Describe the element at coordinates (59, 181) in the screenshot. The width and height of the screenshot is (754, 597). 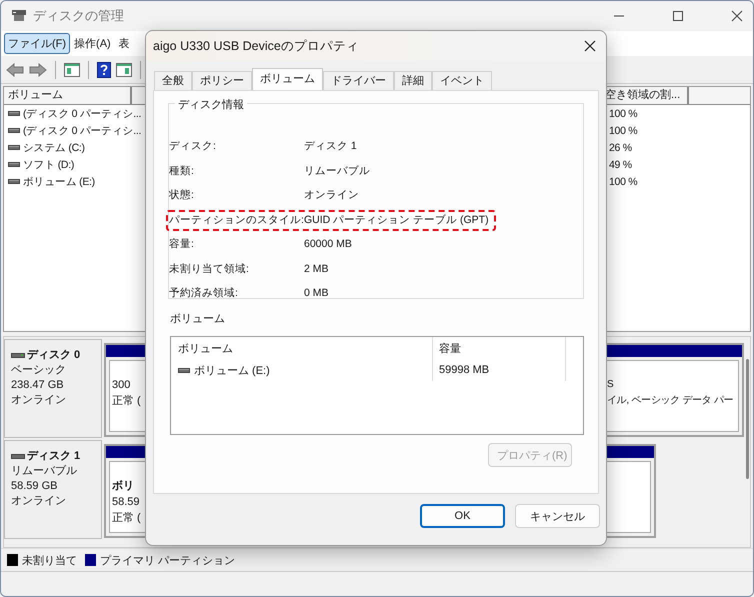
I see `table-cell: ボリューム (E:)` at that location.